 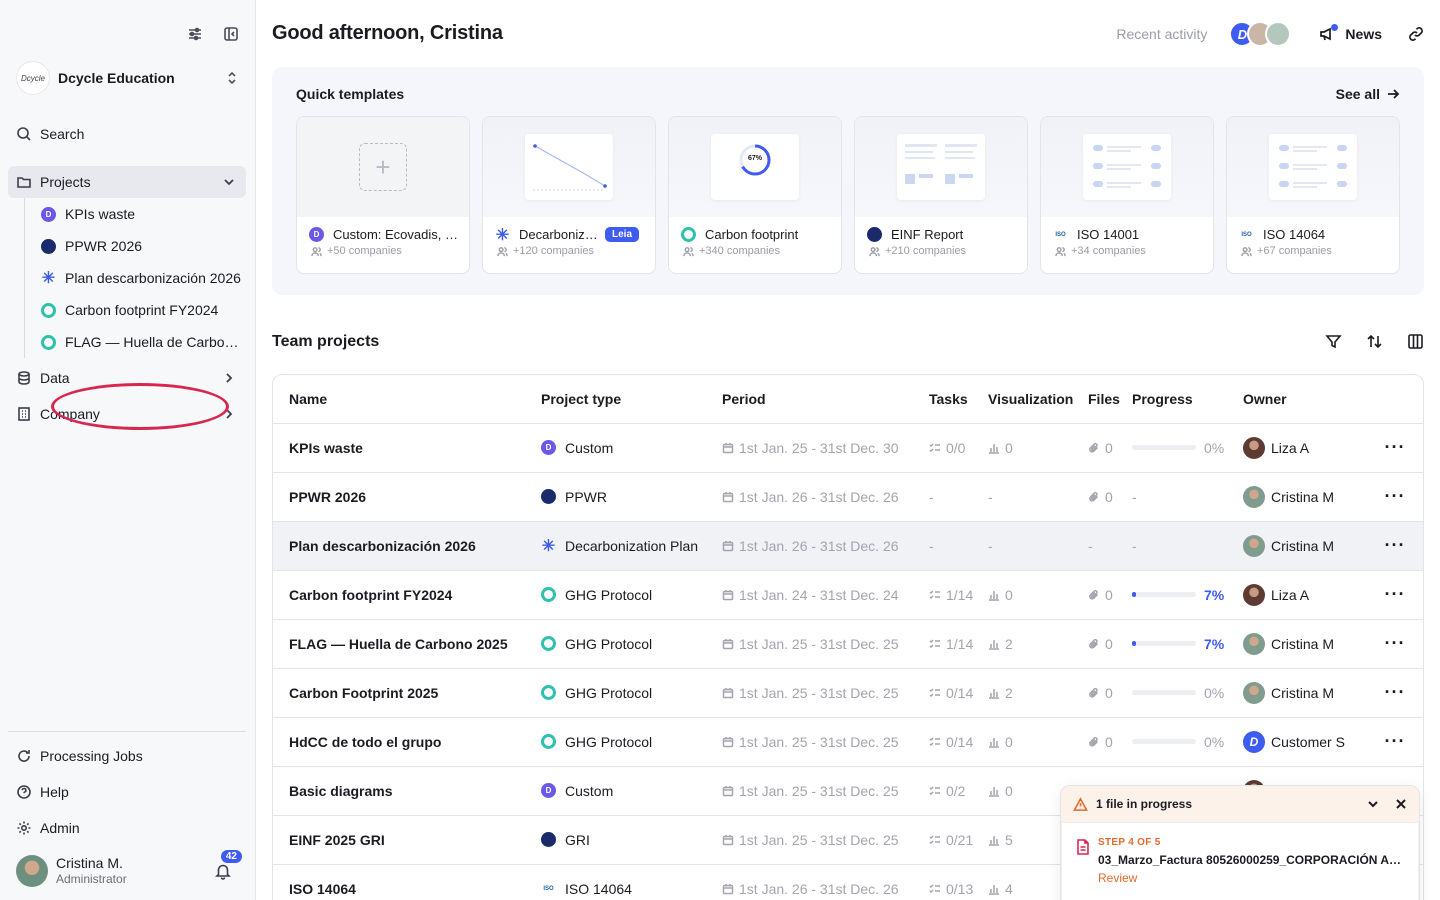 I want to click on see-all-button: See all, so click(x=1368, y=94).